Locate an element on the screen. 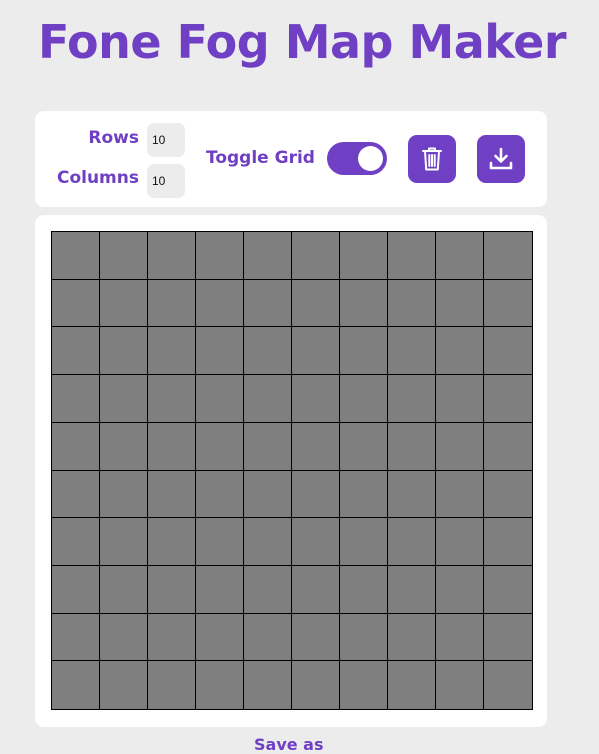  rows-input is located at coordinates (166, 140).